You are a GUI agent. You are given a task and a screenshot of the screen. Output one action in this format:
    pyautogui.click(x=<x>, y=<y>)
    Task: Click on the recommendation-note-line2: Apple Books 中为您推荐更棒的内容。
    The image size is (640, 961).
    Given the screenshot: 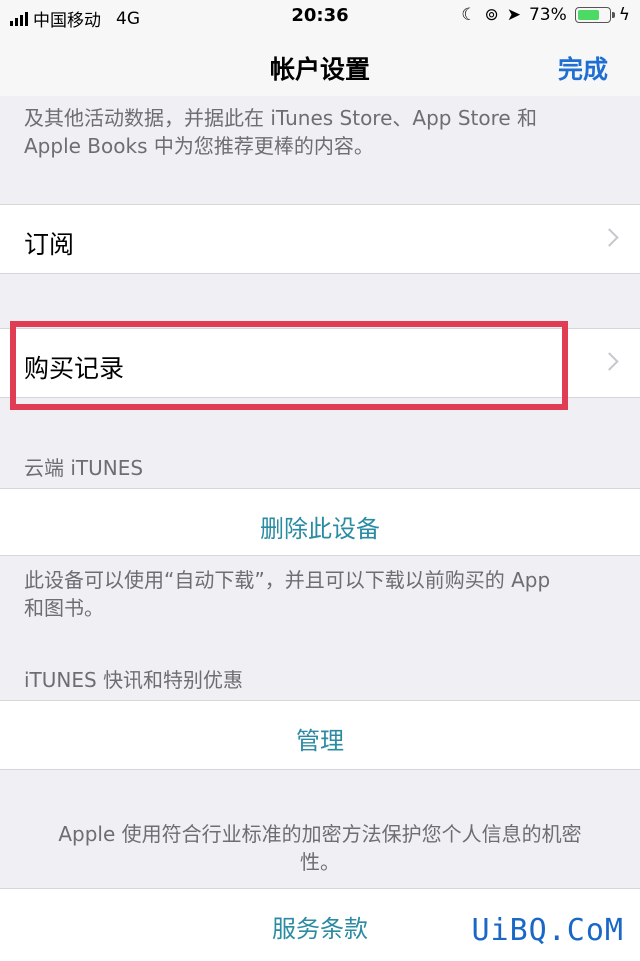 What is the action you would take?
    pyautogui.click(x=199, y=146)
    